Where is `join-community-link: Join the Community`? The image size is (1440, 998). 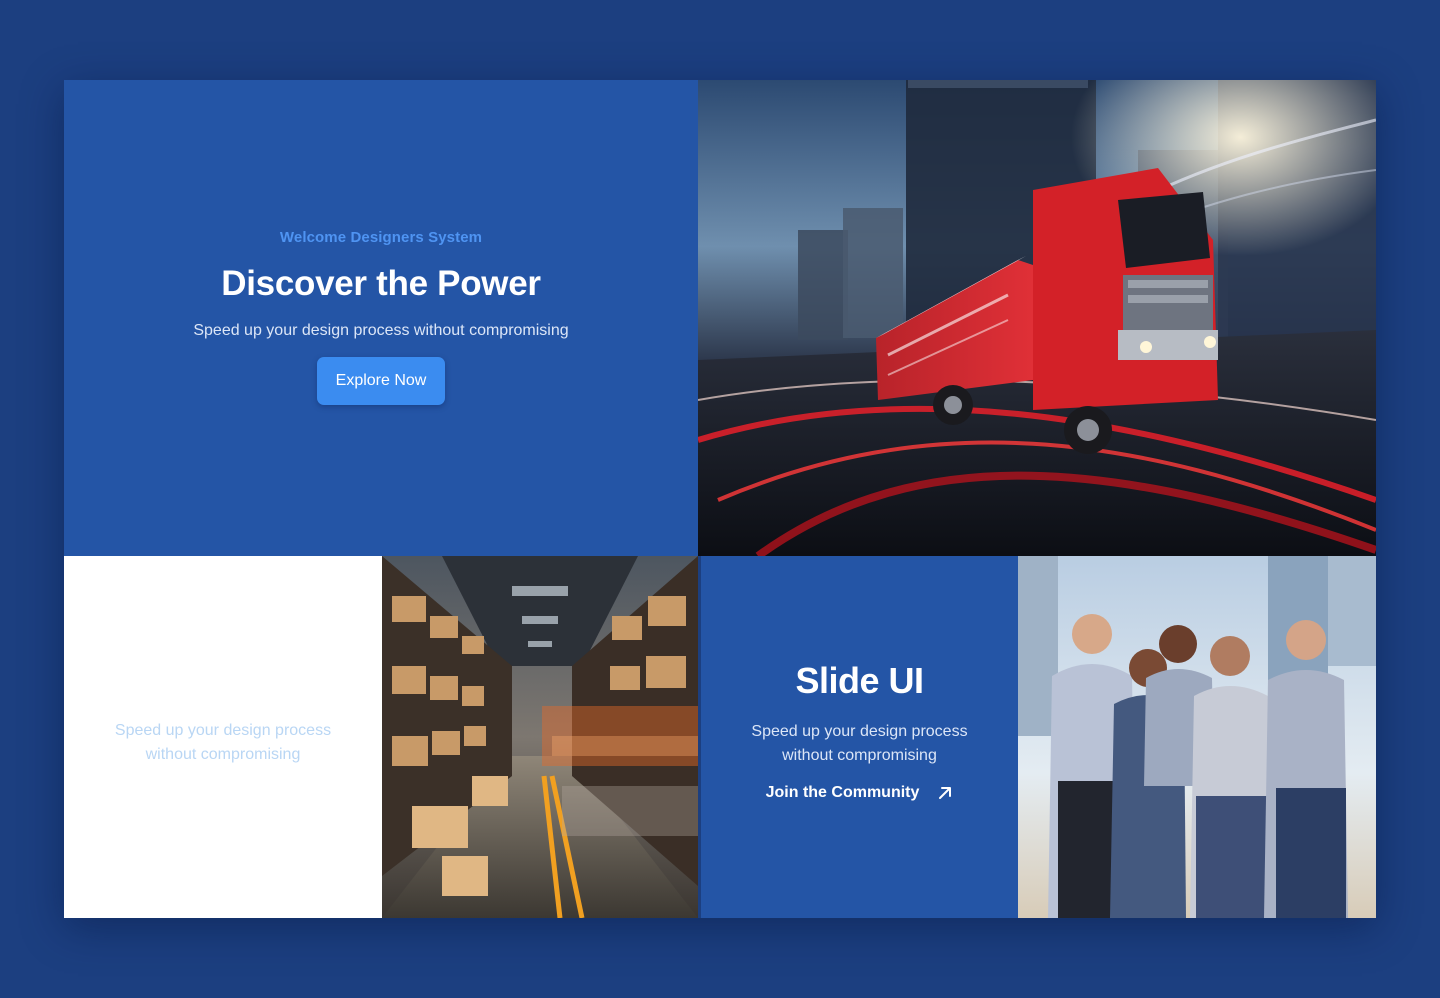 join-community-link: Join the Community is located at coordinates (860, 793).